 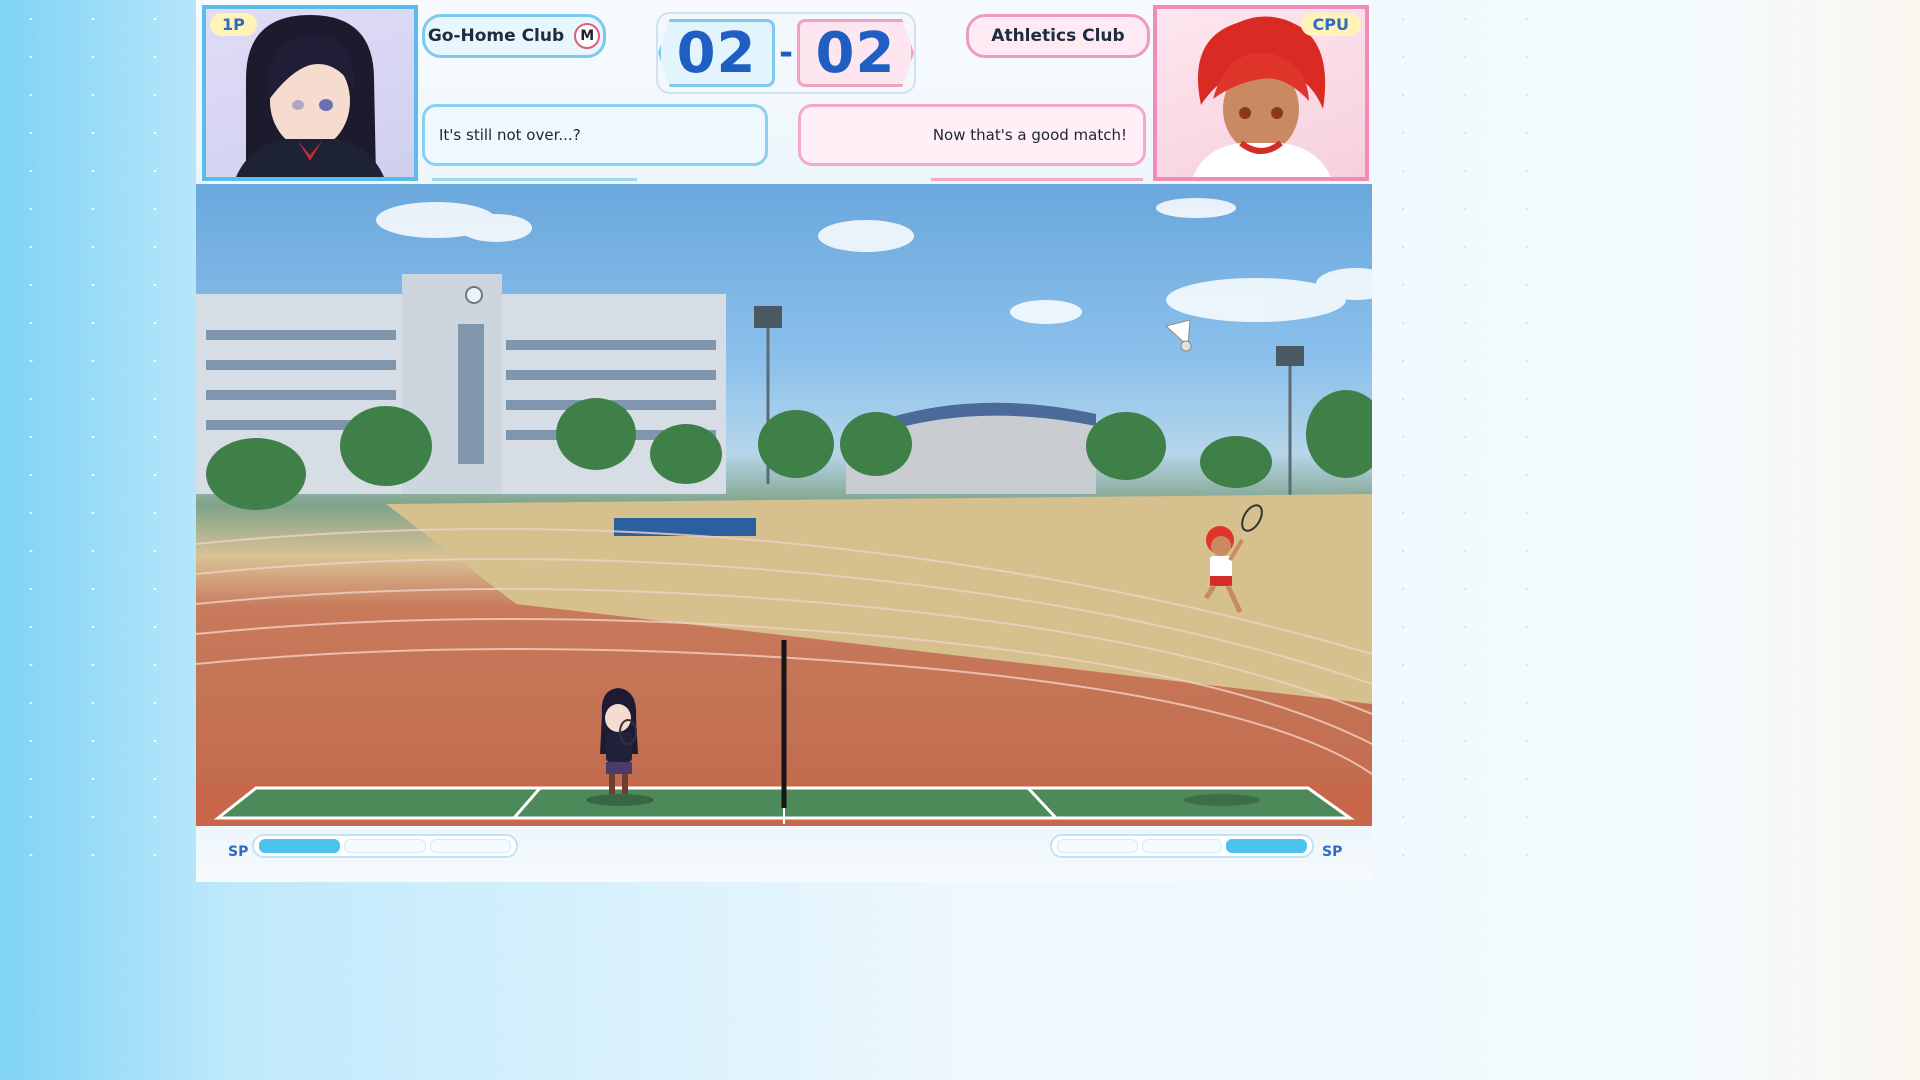 I want to click on cpu-club-name: Athletics Club, so click(x=1058, y=36).